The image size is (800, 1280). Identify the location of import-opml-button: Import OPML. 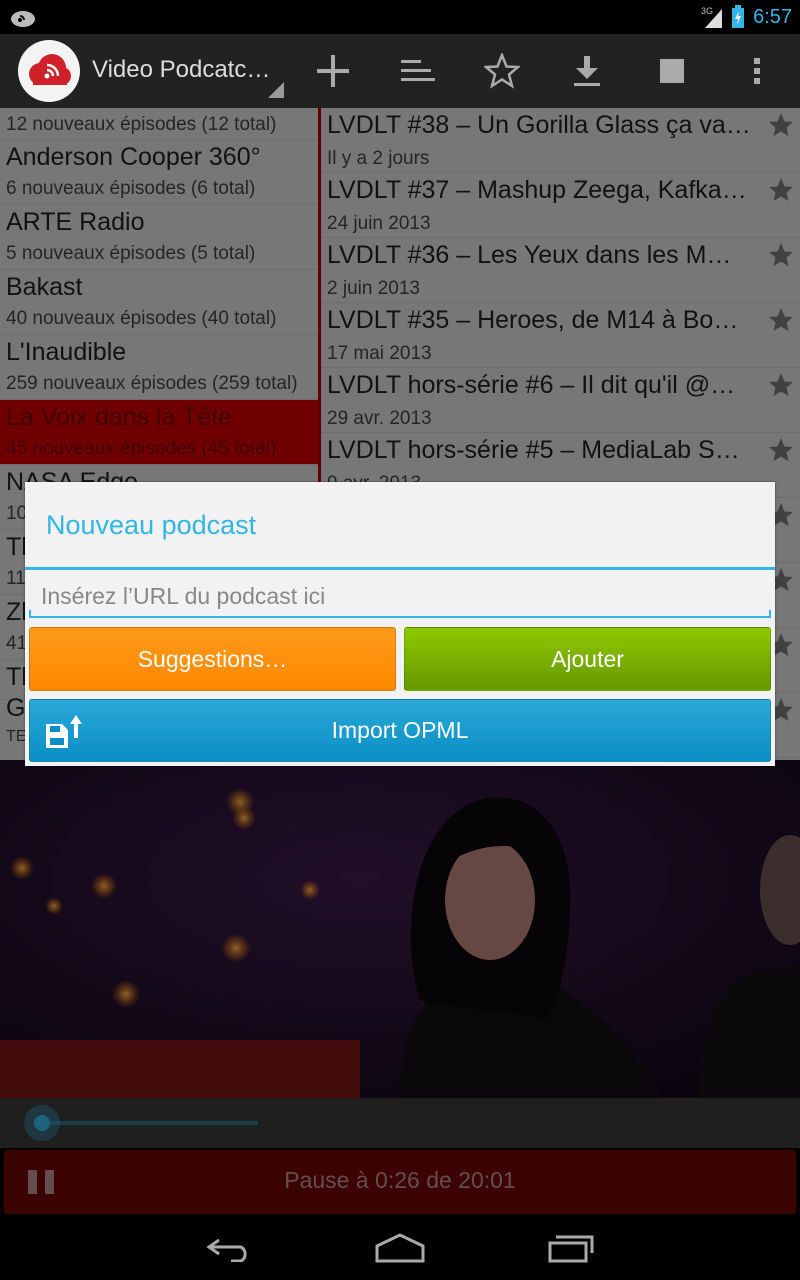
(400, 730).